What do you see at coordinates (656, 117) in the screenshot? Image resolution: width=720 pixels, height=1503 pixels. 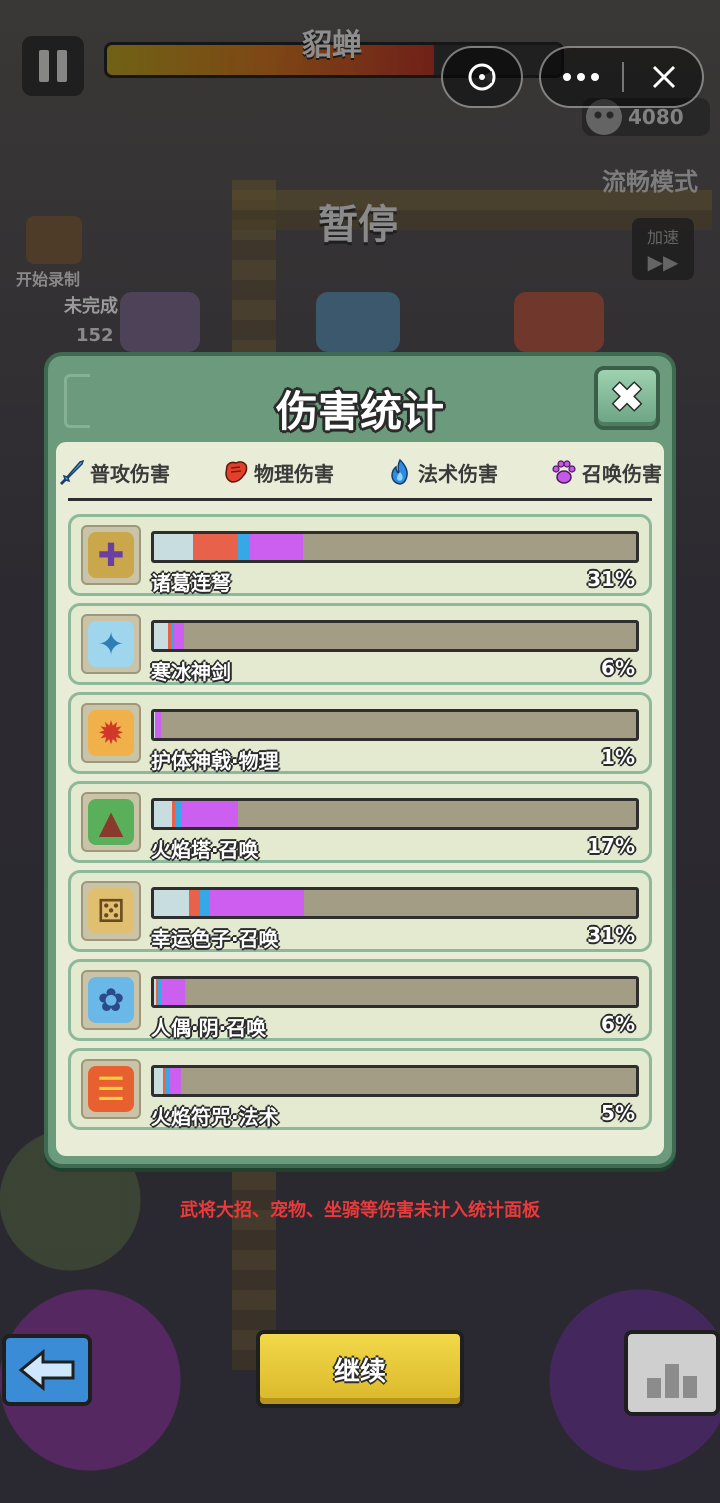 I see `kill-count: 4080` at bounding box center [656, 117].